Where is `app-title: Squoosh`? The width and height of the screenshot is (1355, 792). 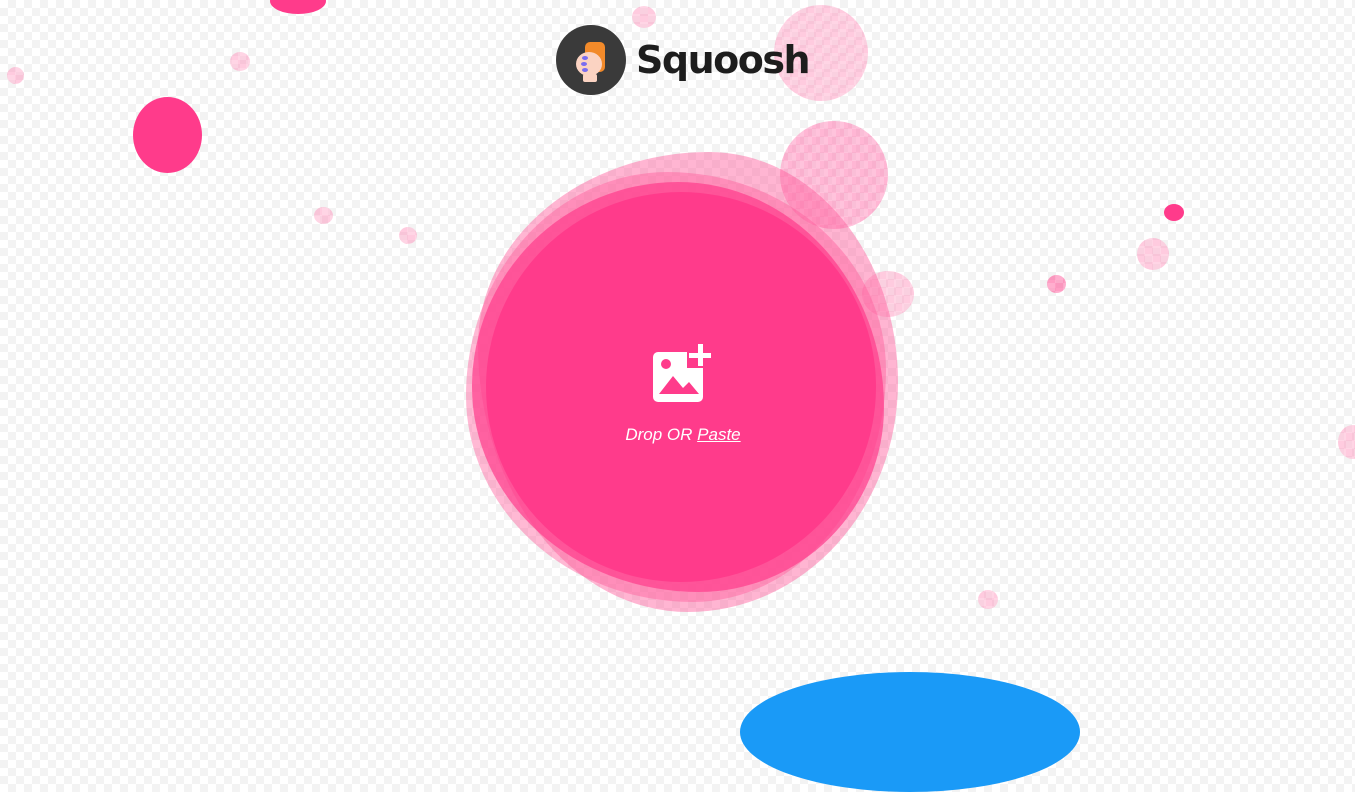
app-title: Squoosh is located at coordinates (723, 60).